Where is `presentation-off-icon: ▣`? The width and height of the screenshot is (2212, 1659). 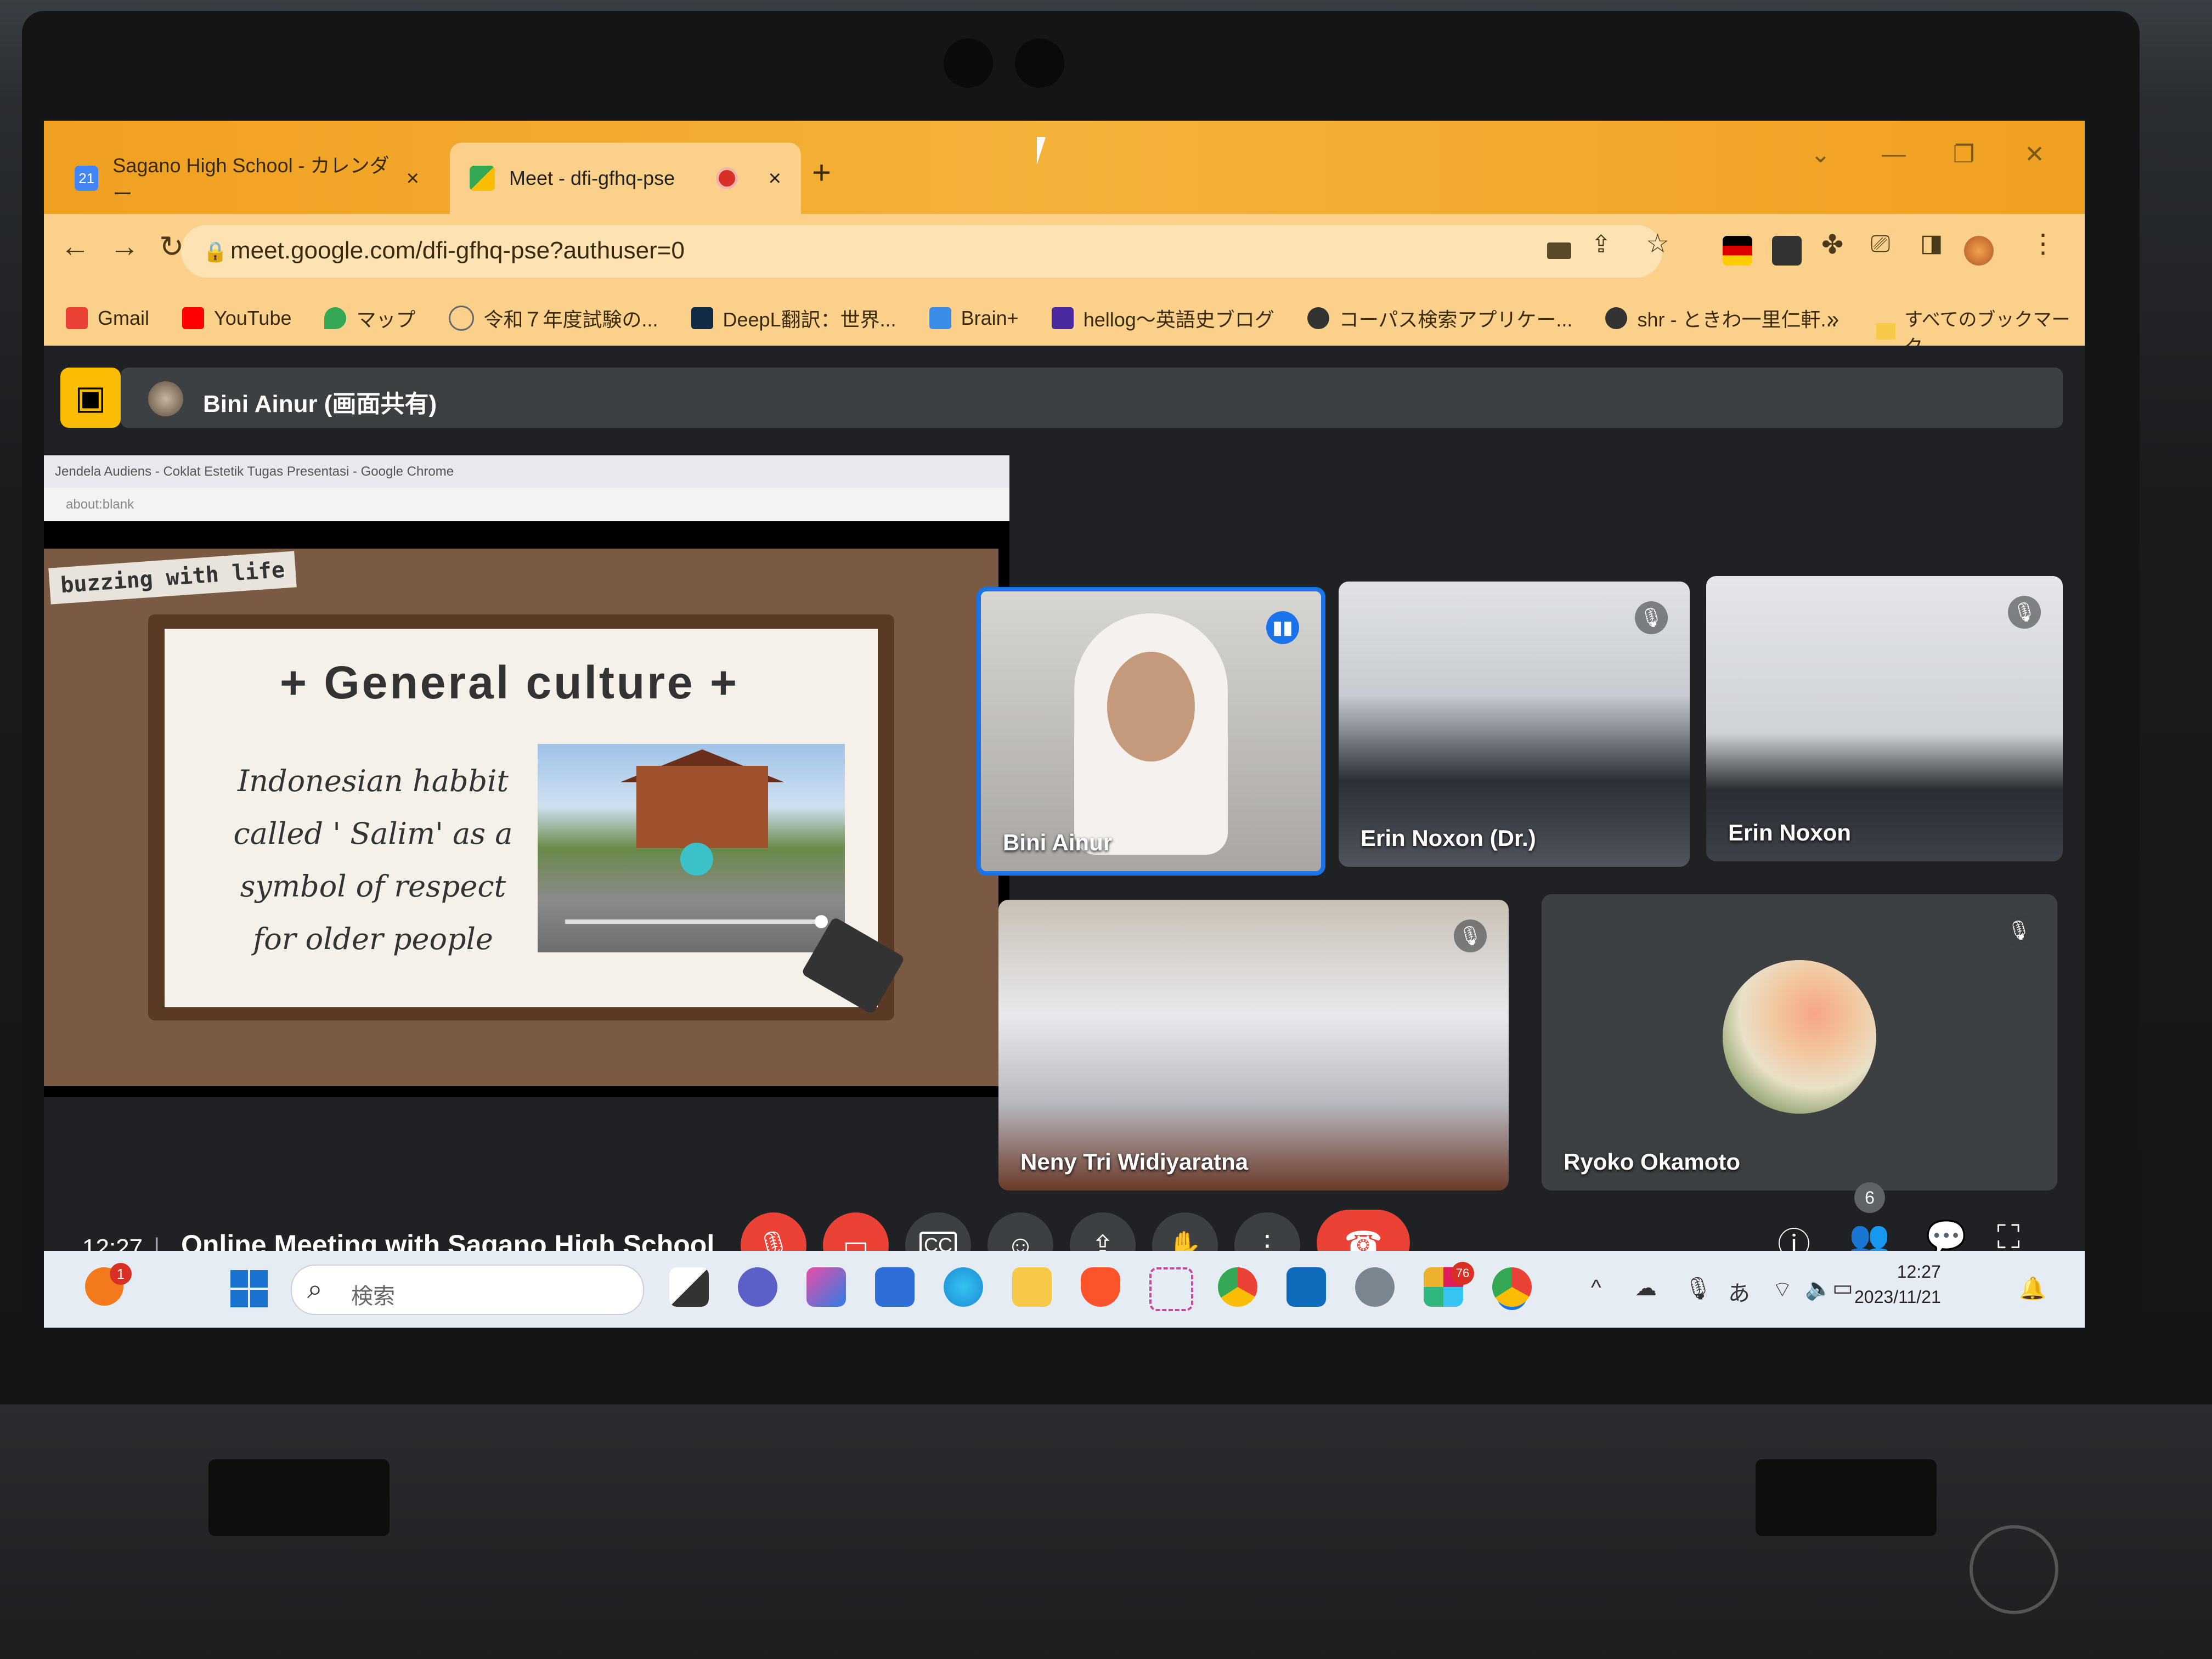 presentation-off-icon: ▣ is located at coordinates (90, 398).